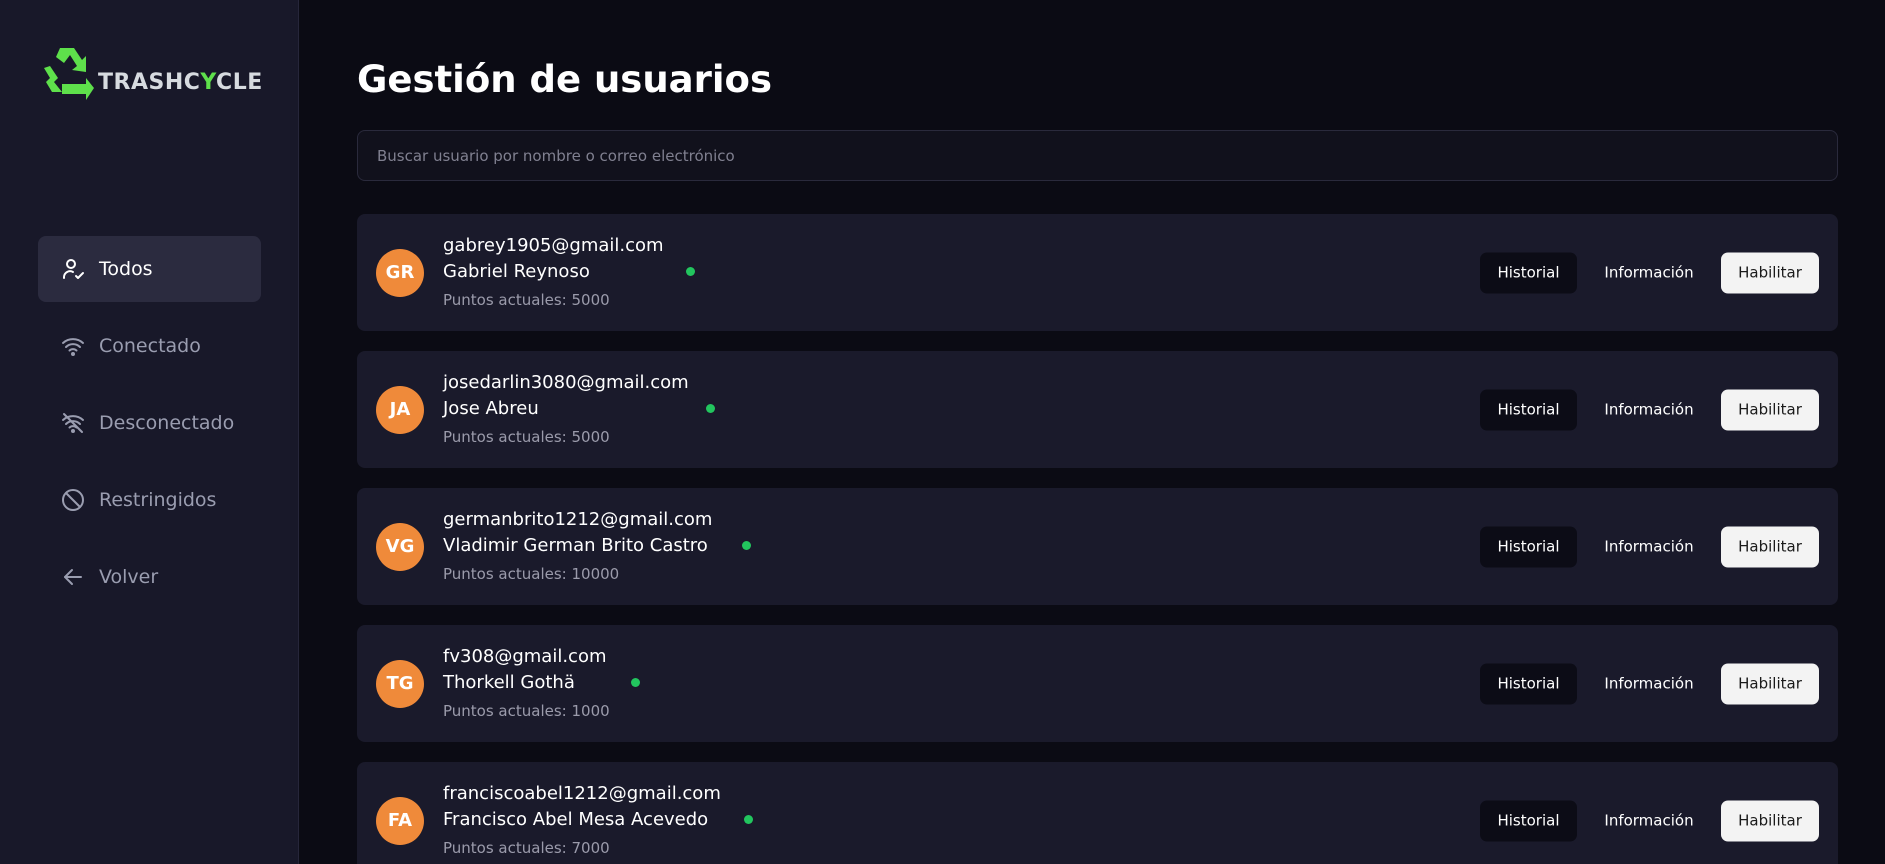 The height and width of the screenshot is (864, 1885). Describe the element at coordinates (491, 408) in the screenshot. I see `user-name: Jose Abreu` at that location.